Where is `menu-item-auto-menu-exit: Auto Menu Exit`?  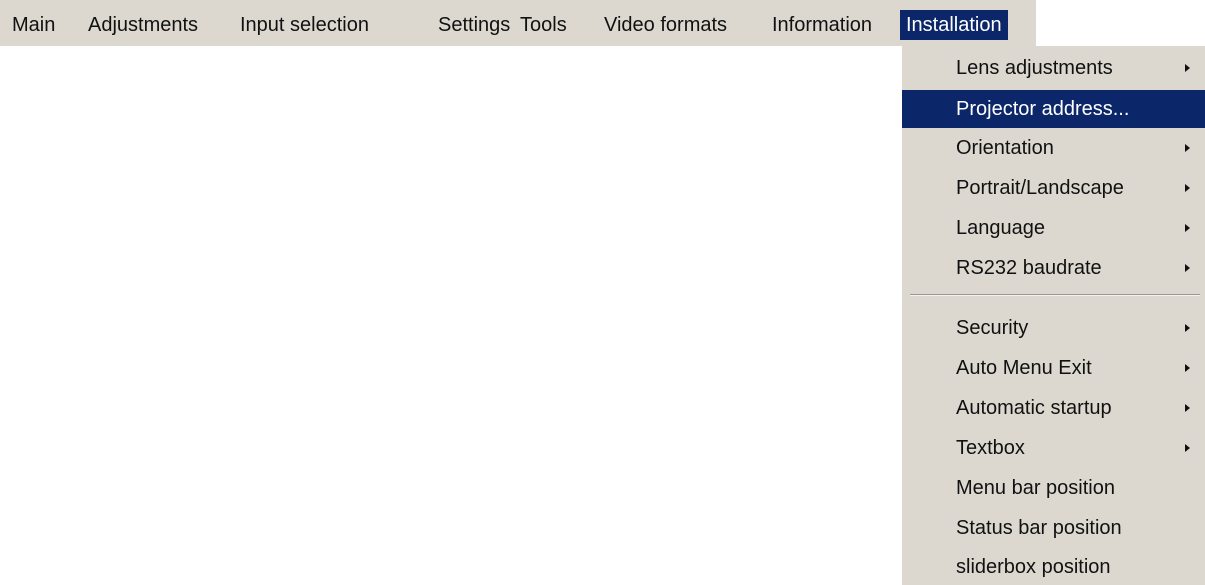
menu-item-auto-menu-exit: Auto Menu Exit is located at coordinates (1053, 368).